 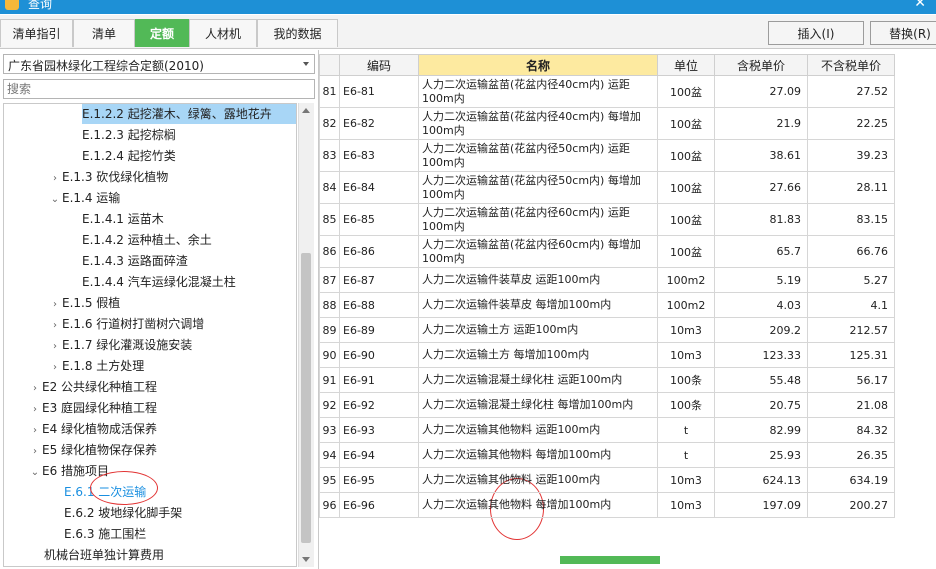 What do you see at coordinates (159, 89) in the screenshot?
I see `search-input` at bounding box center [159, 89].